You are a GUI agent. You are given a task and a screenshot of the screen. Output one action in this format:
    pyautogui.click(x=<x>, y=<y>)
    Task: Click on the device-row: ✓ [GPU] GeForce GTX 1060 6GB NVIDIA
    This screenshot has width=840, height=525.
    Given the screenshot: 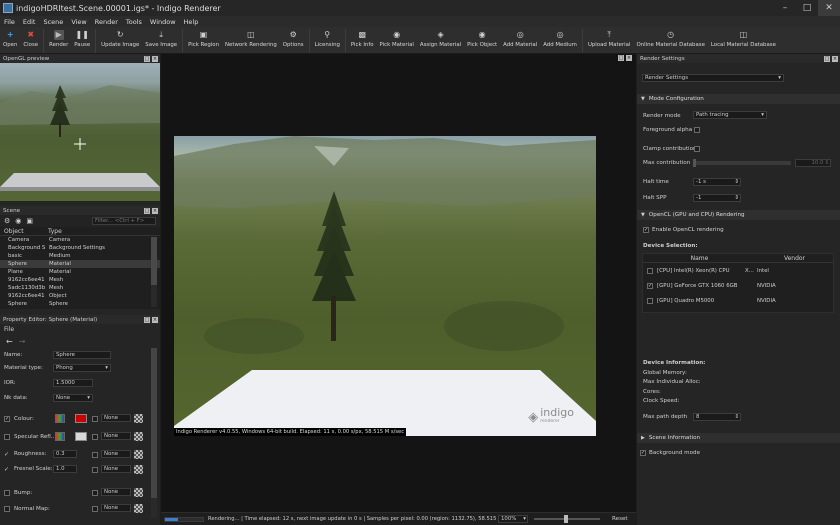 What is the action you would take?
    pyautogui.click(x=738, y=285)
    